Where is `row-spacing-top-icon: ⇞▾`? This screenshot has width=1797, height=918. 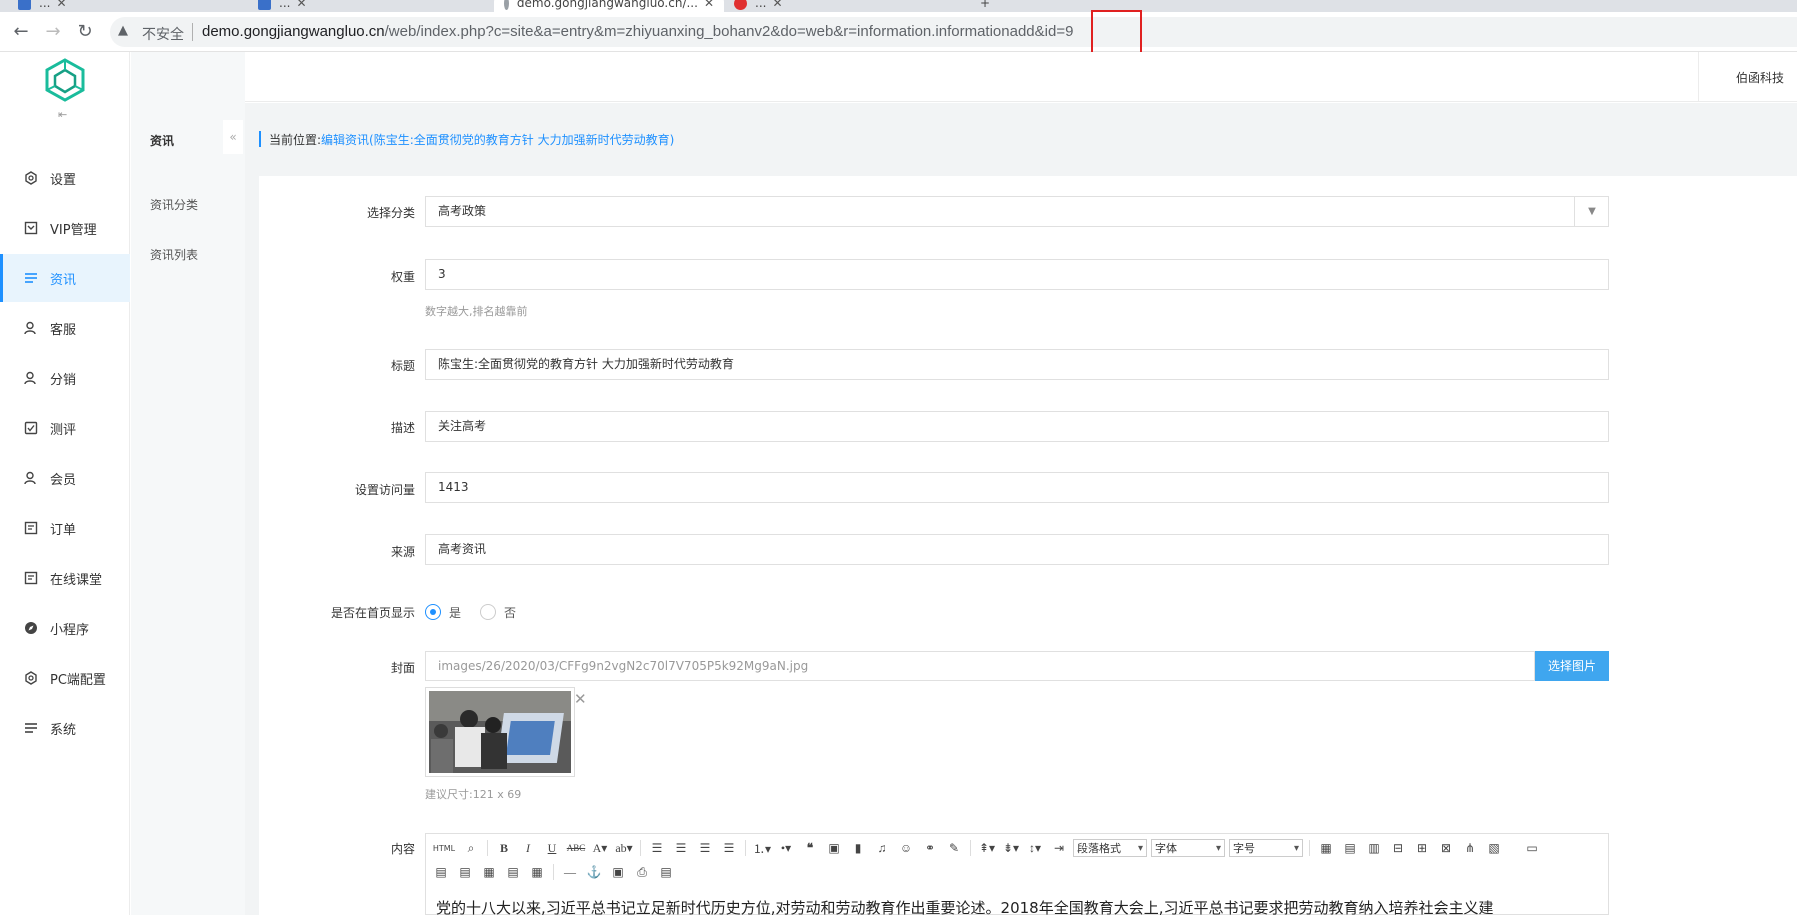 row-spacing-top-icon: ⇞▾ is located at coordinates (987, 848).